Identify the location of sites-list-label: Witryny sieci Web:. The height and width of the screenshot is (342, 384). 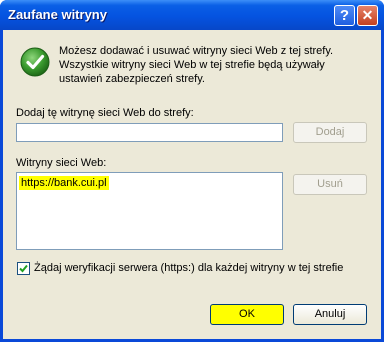
(61, 163).